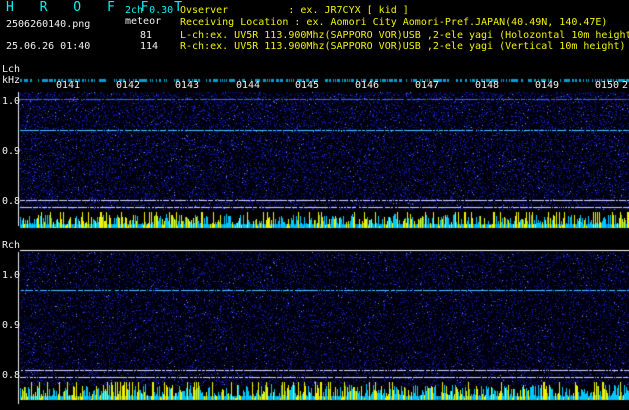 The width and height of the screenshot is (629, 410). Describe the element at coordinates (146, 35) in the screenshot. I see `meteor-count-lch: 81` at that location.